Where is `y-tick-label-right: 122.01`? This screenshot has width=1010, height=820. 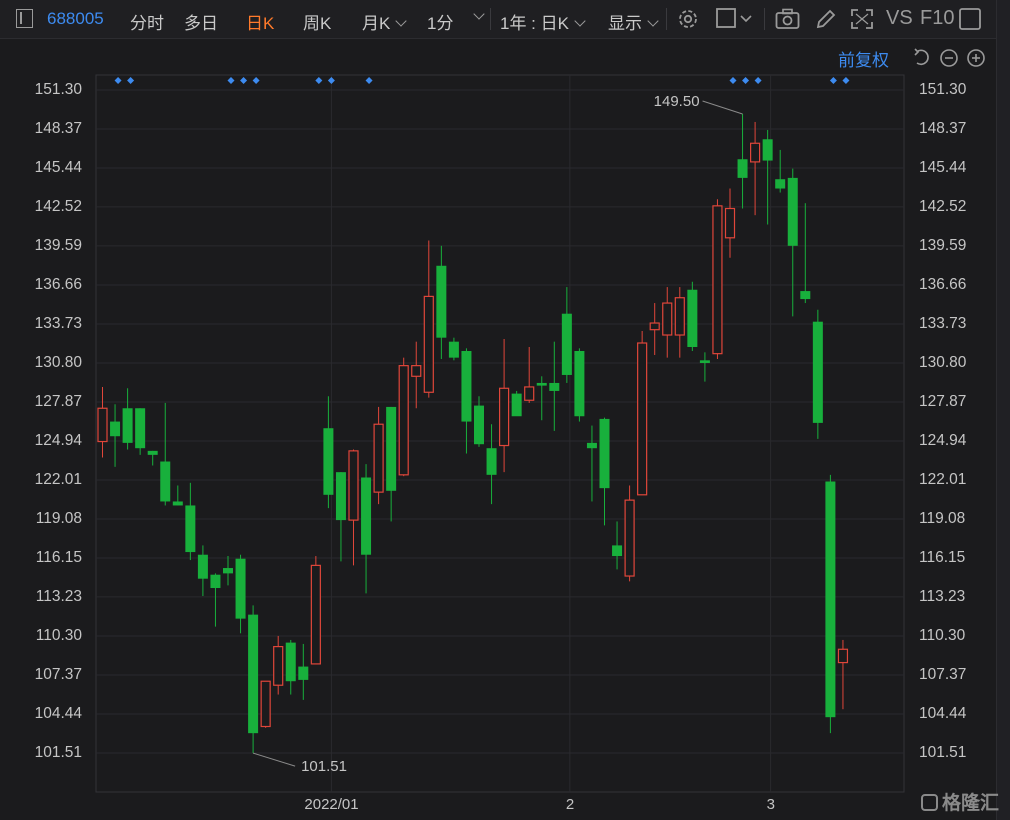
y-tick-label-right: 122.01 is located at coordinates (943, 480).